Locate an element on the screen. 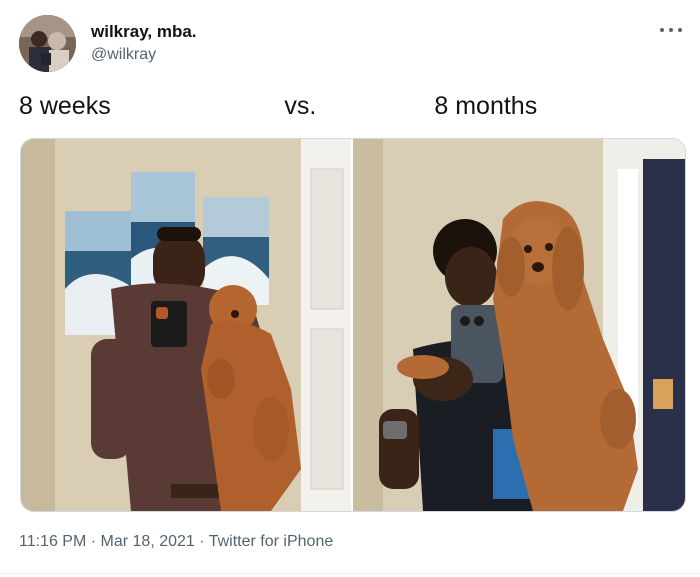  tweet-date: Mar 18, 2021 is located at coordinates (148, 541).